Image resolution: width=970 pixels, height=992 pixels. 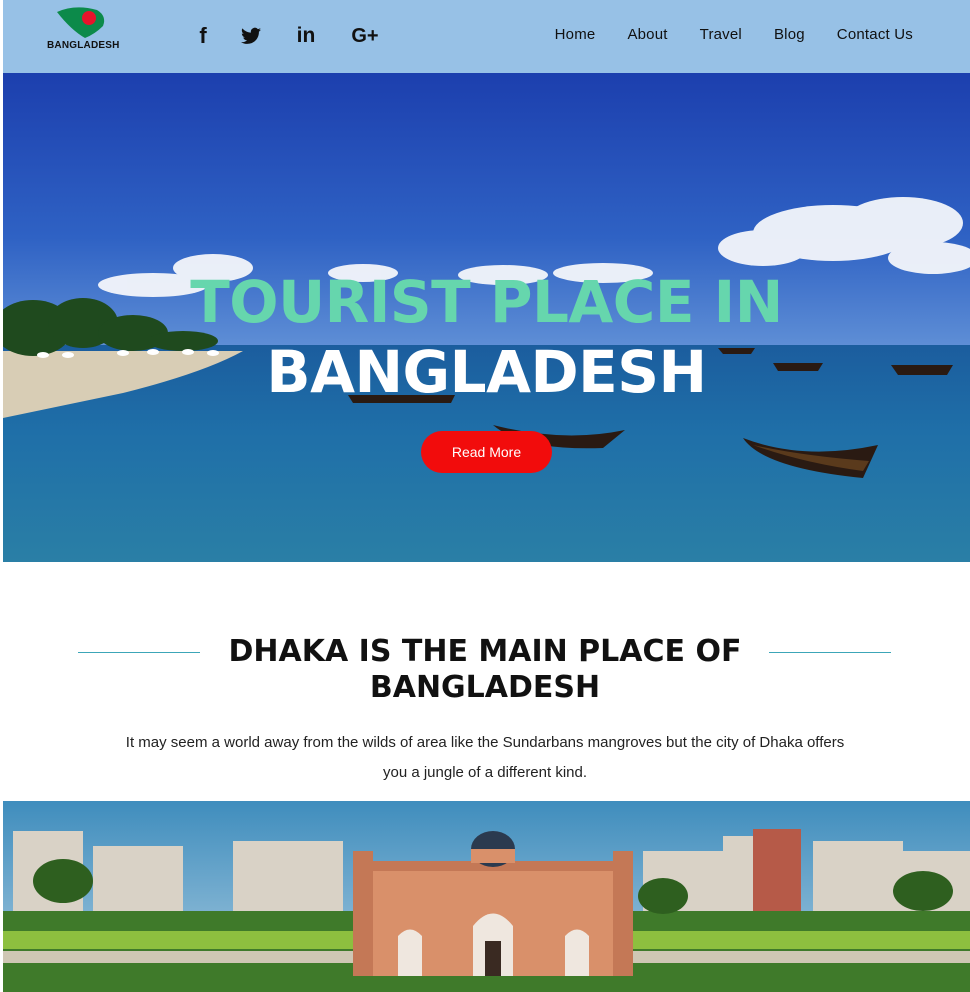 What do you see at coordinates (721, 34) in the screenshot?
I see `nav-travel: Travel` at bounding box center [721, 34].